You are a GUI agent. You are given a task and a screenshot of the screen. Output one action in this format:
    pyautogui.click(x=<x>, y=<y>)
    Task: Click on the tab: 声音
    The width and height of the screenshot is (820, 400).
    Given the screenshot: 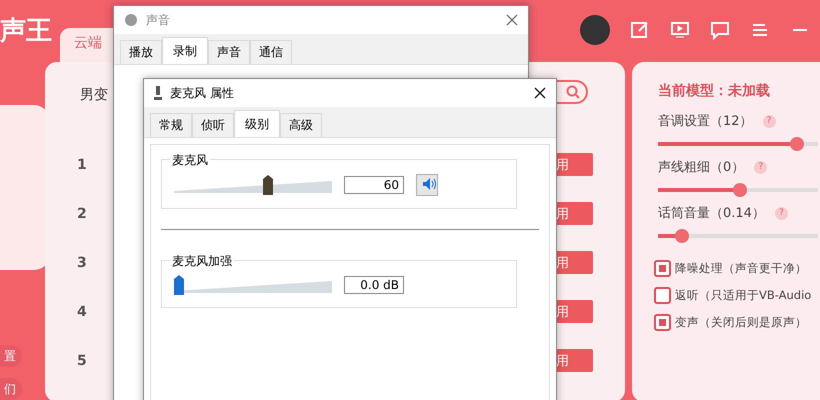 What is the action you would take?
    pyautogui.click(x=229, y=52)
    